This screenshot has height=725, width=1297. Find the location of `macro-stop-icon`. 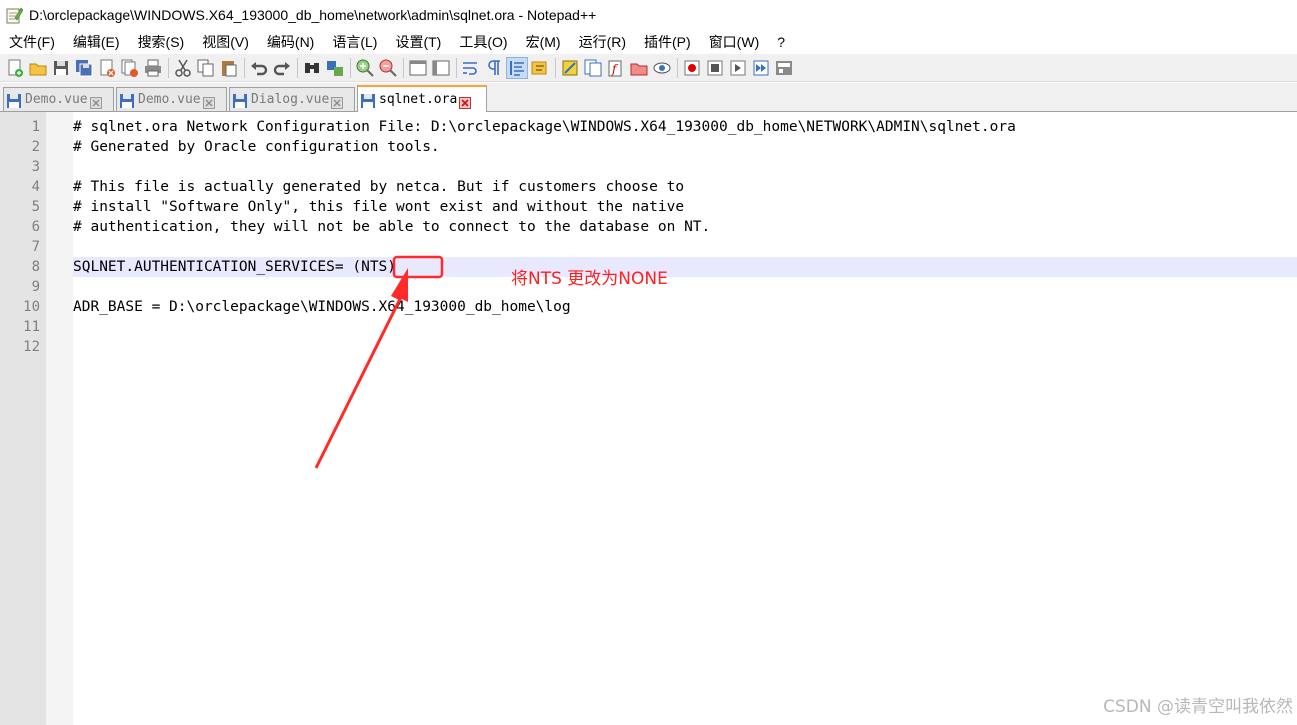

macro-stop-icon is located at coordinates (715, 68).